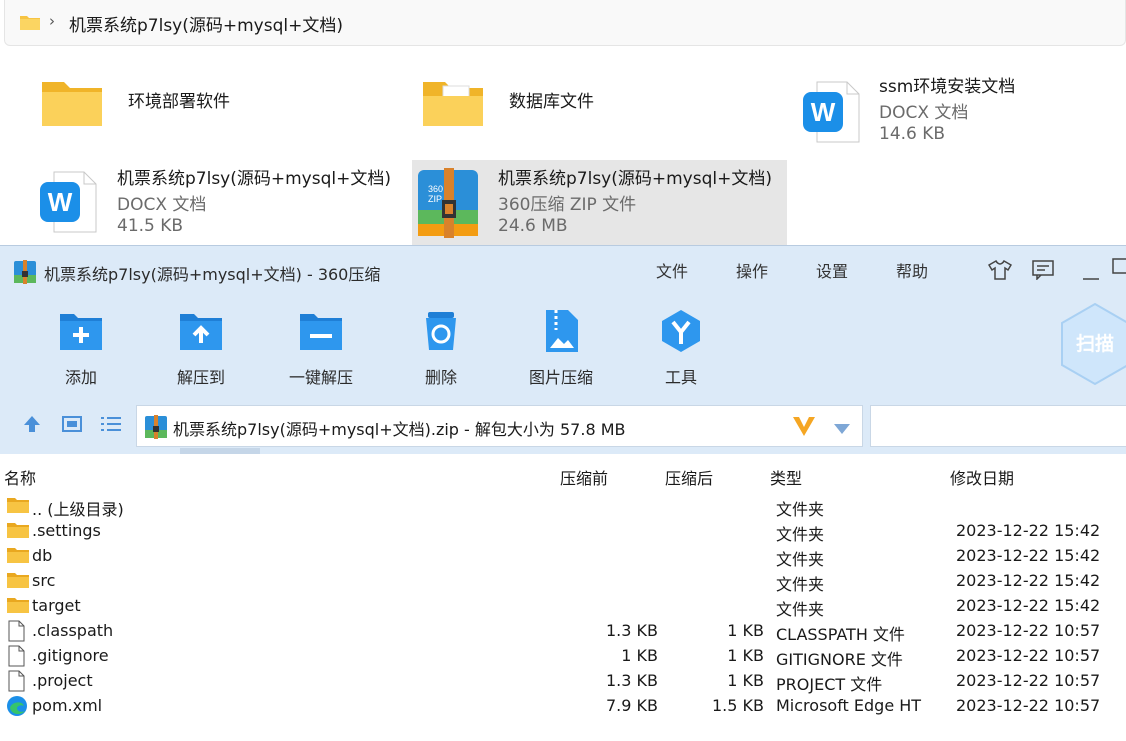 This screenshot has height=741, width=1126. Describe the element at coordinates (752, 270) in the screenshot. I see `menu-operations: 操作` at that location.